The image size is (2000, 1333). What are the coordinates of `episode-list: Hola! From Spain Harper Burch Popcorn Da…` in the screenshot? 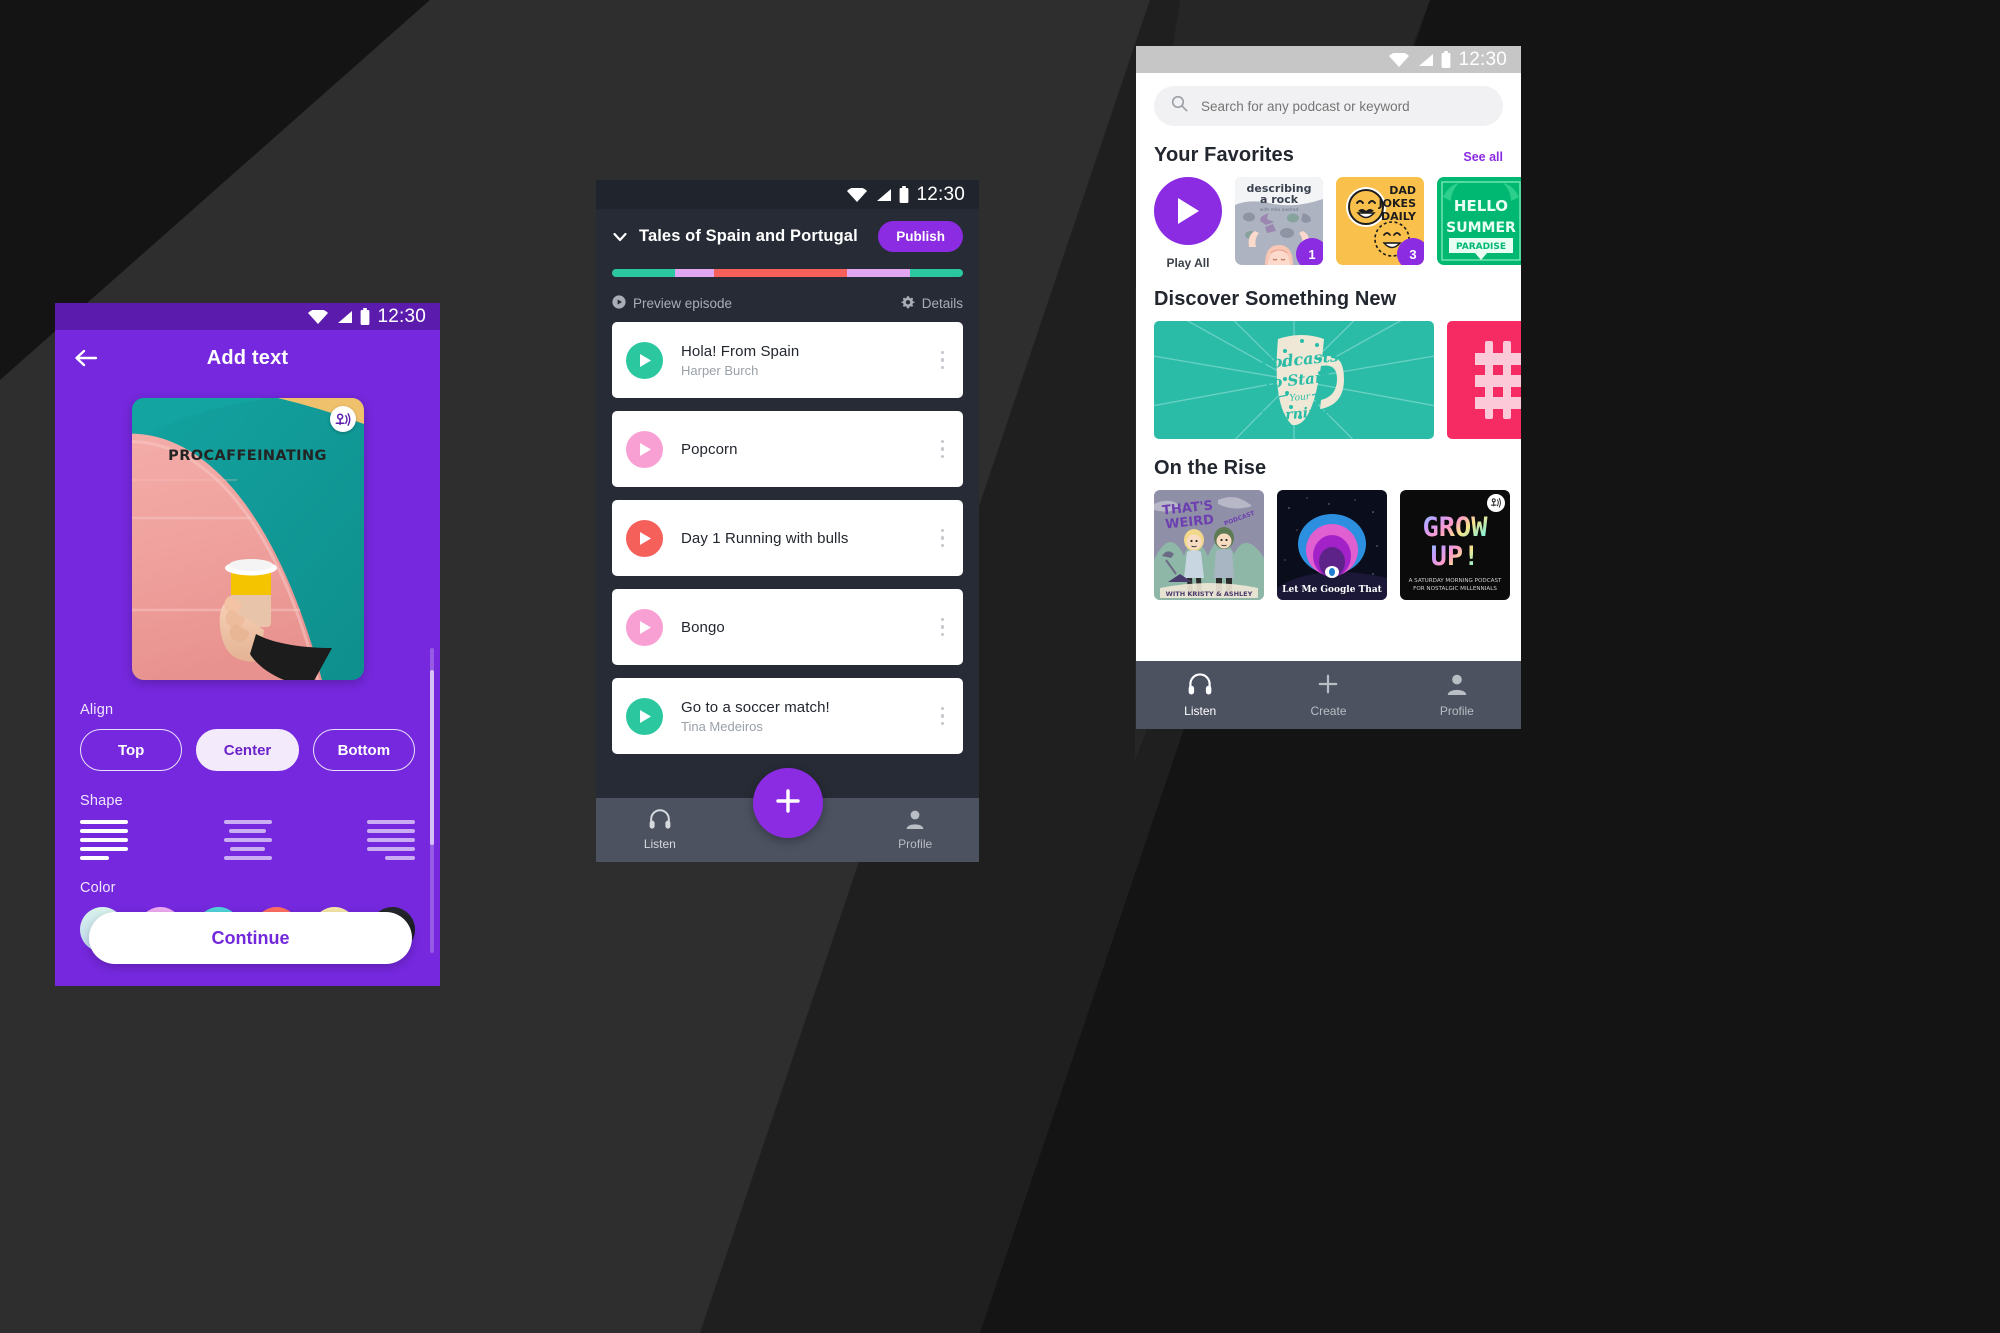 It's located at (787, 533).